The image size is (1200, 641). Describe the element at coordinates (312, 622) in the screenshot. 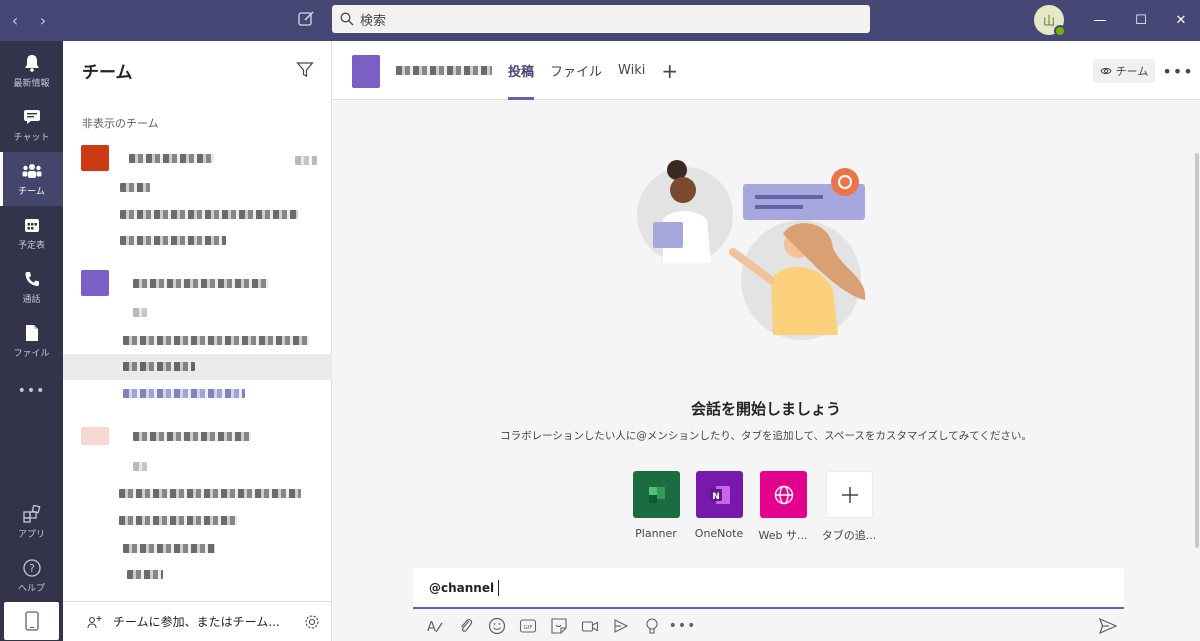

I see `gear-icon` at that location.